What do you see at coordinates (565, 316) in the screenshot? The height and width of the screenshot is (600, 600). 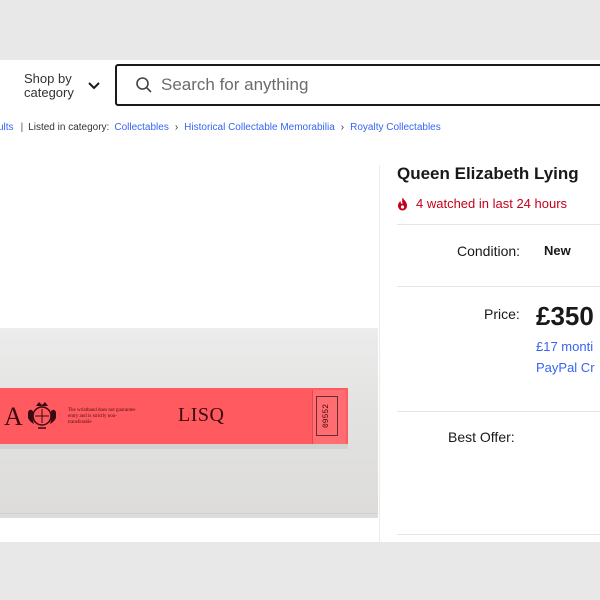 I see `price-value: £350` at bounding box center [565, 316].